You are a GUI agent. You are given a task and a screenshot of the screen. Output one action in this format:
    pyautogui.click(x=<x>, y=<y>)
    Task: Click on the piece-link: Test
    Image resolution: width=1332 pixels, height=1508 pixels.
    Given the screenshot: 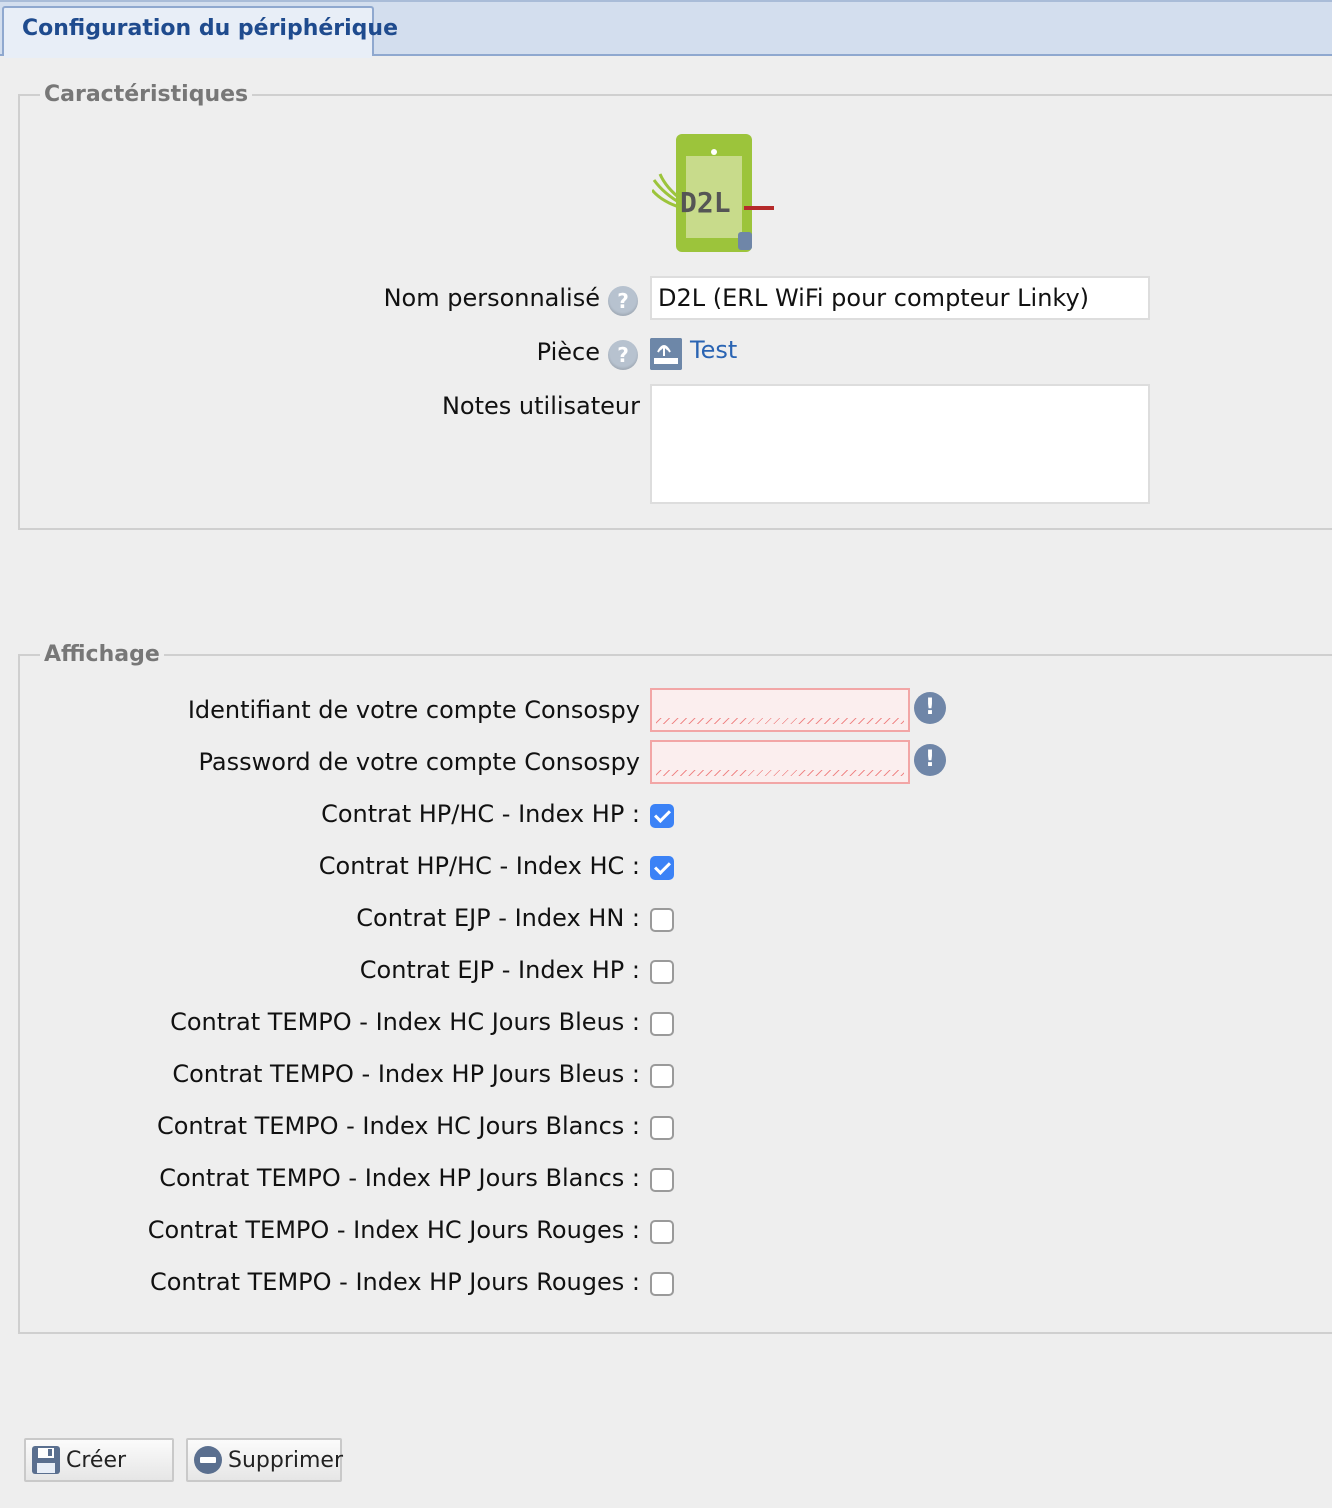 What is the action you would take?
    pyautogui.click(x=713, y=350)
    